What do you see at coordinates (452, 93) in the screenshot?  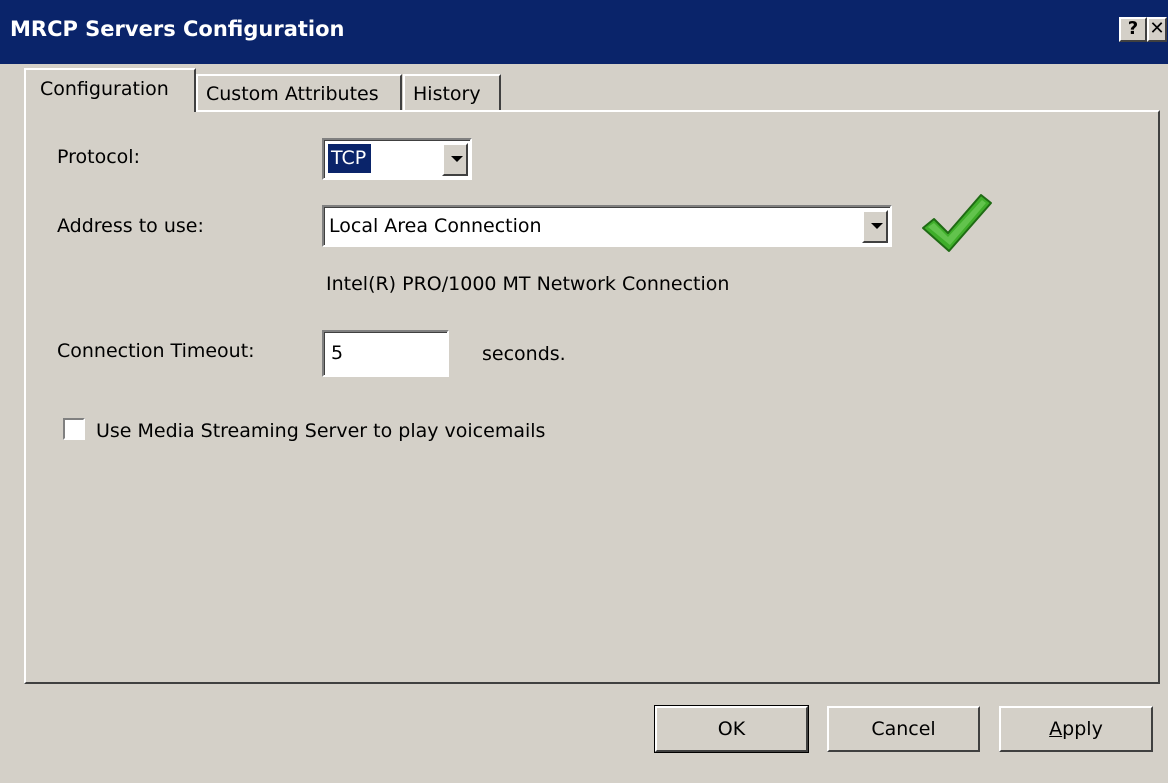 I see `tab-history: History` at bounding box center [452, 93].